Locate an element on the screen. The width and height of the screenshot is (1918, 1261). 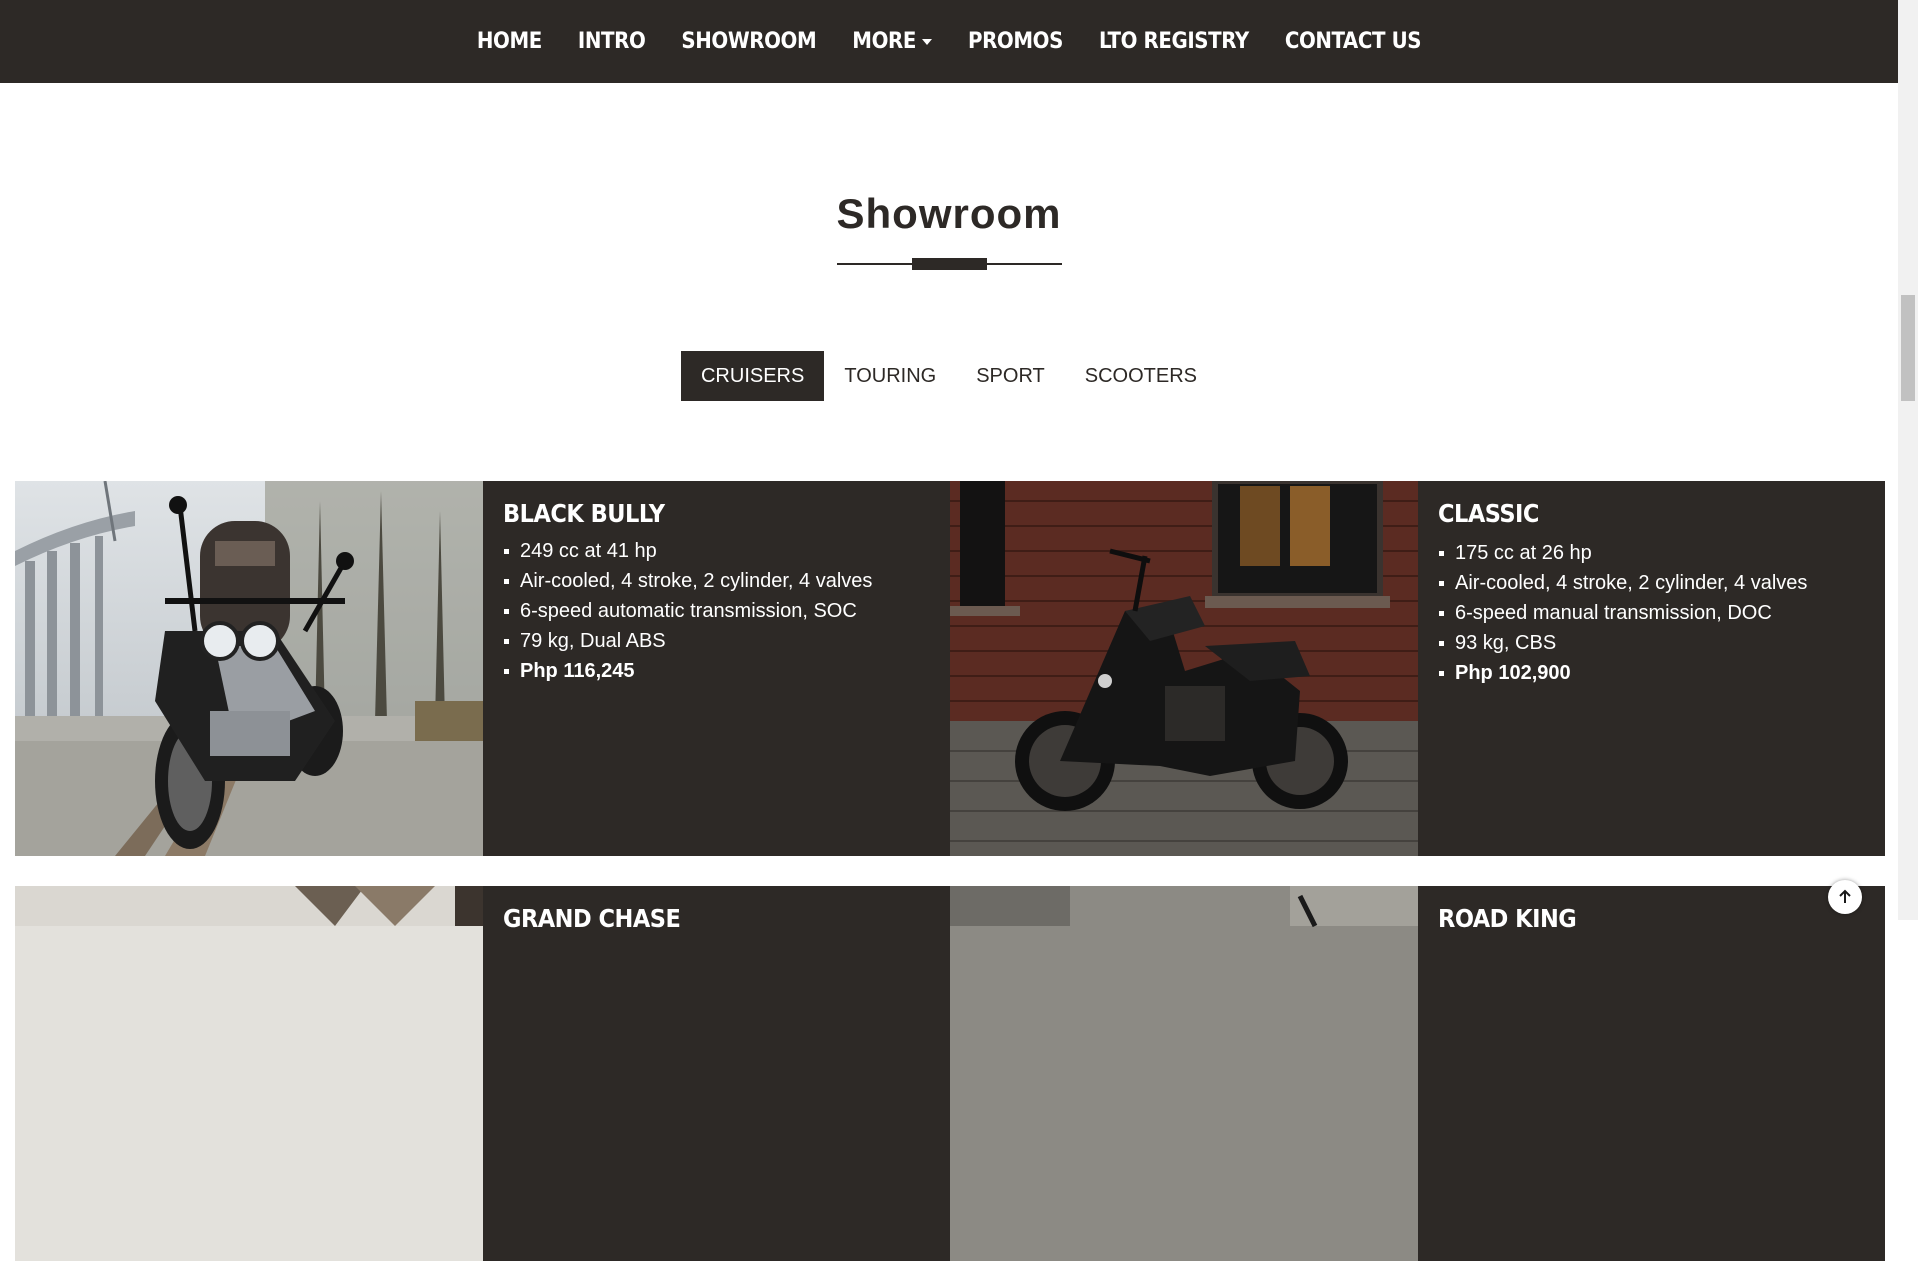
tab-sport: SPORT is located at coordinates (1010, 376).